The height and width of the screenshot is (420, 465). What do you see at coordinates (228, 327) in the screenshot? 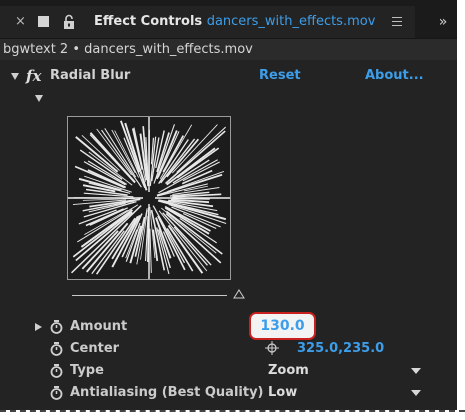
I see `property-row-amount: Amount` at bounding box center [228, 327].